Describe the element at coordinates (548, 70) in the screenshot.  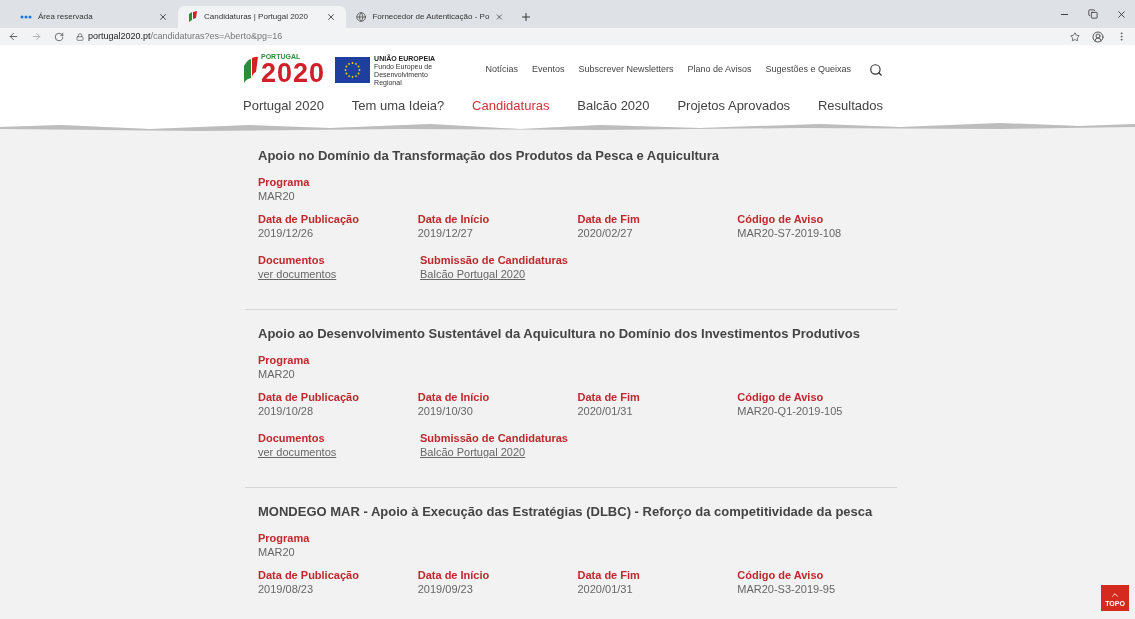
I see `top-nav-link: Eventos` at that location.